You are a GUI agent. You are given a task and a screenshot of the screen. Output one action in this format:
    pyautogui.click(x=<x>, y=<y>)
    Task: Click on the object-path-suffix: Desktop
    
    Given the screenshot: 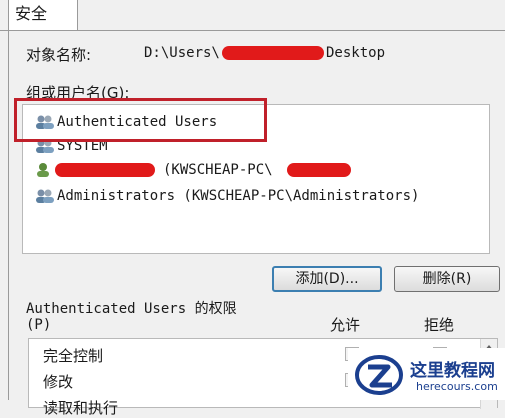 What is the action you would take?
    pyautogui.click(x=356, y=53)
    